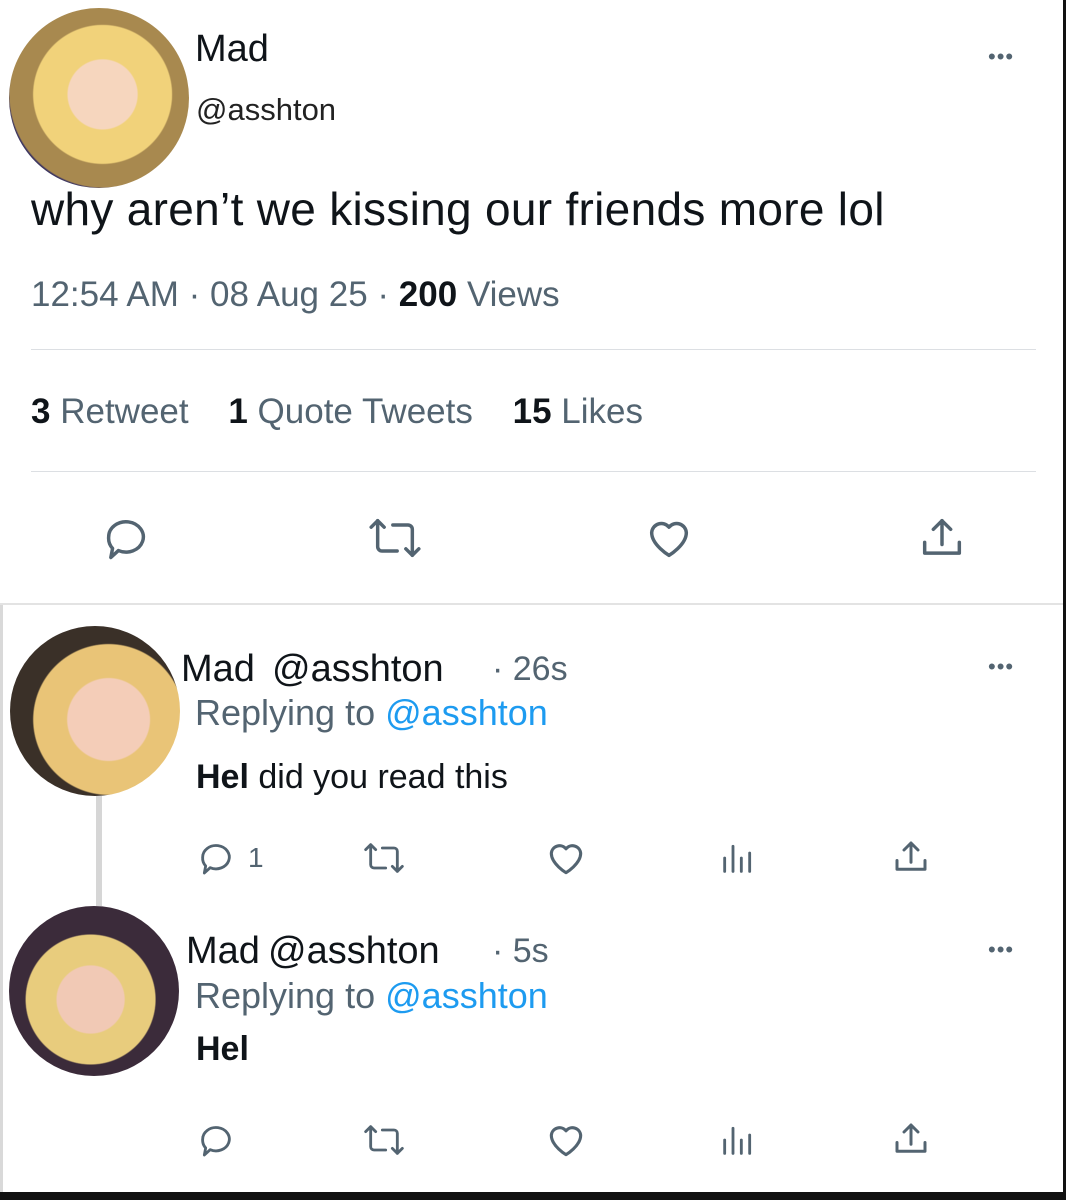  Describe the element at coordinates (1, 902) in the screenshot. I see `frame-edge-left` at that location.